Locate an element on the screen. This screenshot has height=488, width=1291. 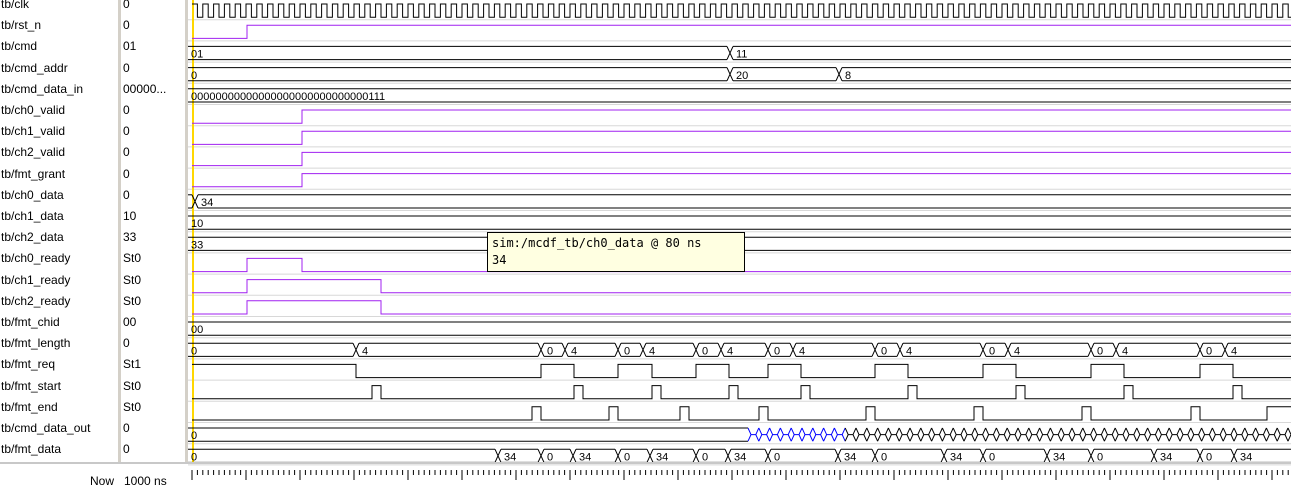
signal-name-ch2-data: tb/ch2_data is located at coordinates (59, 237).